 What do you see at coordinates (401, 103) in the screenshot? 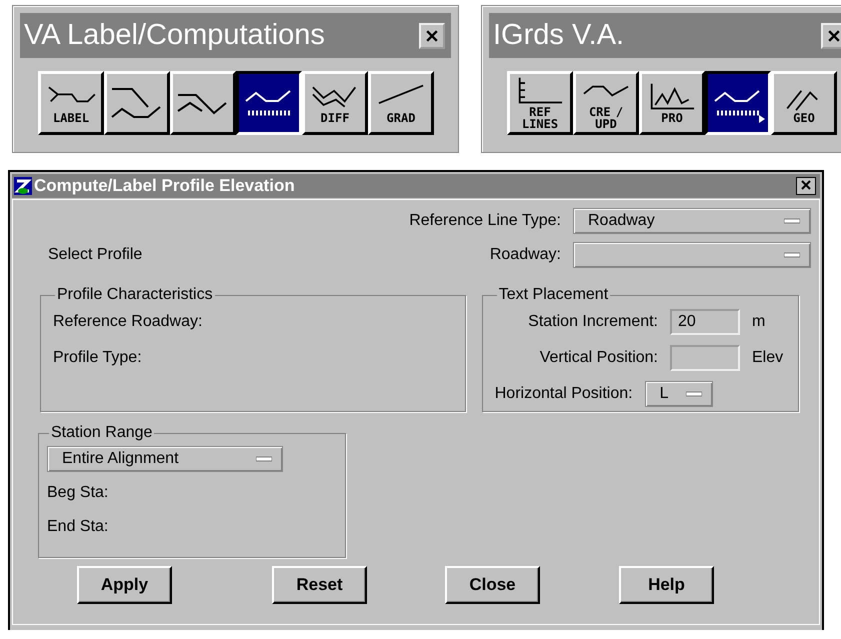
I see `tool-button: GRAD` at bounding box center [401, 103].